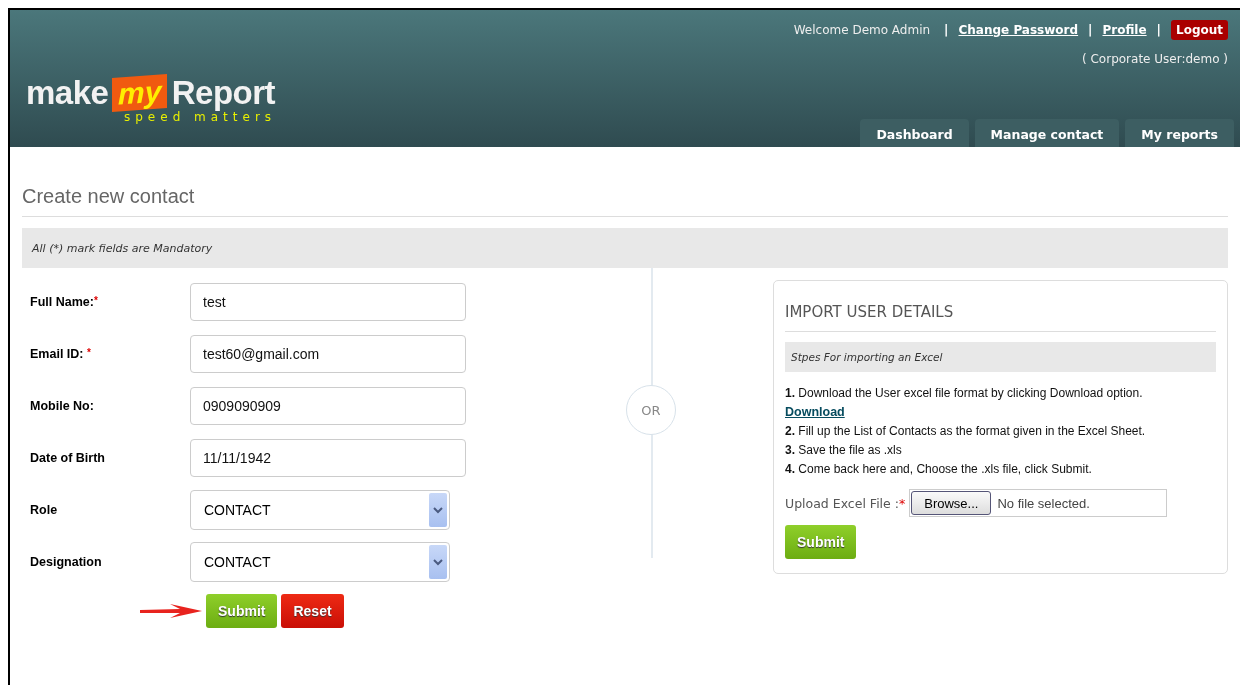 This screenshot has height=687, width=1240. Describe the element at coordinates (1199, 30) in the screenshot. I see `logout-button: Logout` at that location.